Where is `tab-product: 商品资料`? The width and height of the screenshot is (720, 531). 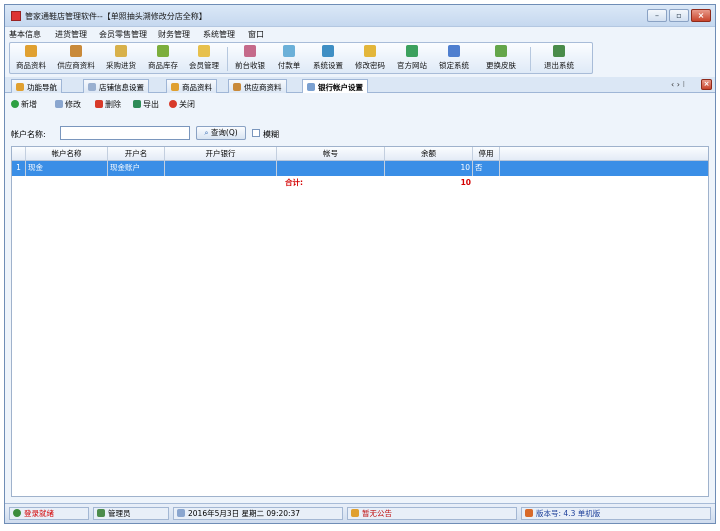
tab-product: 商品资料 is located at coordinates (191, 86).